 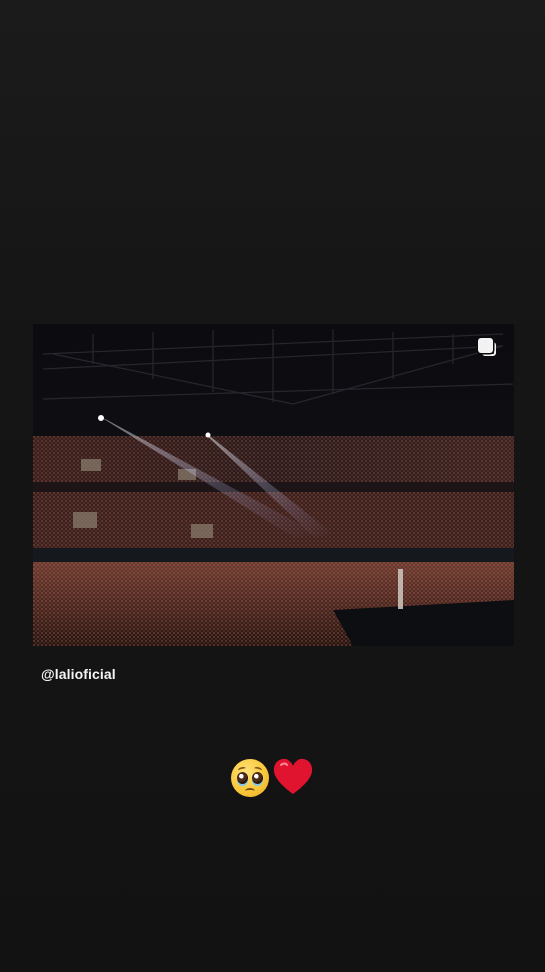 I want to click on multiple-posts-icon, so click(x=489, y=349).